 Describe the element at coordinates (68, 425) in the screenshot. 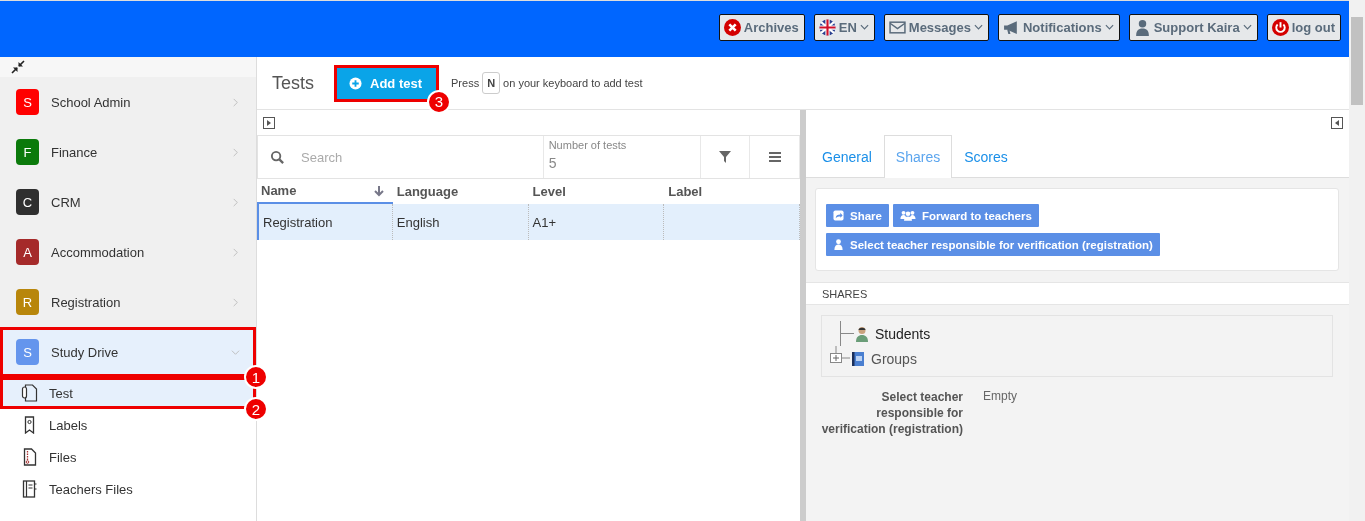

I see `item-label: Labels` at that location.